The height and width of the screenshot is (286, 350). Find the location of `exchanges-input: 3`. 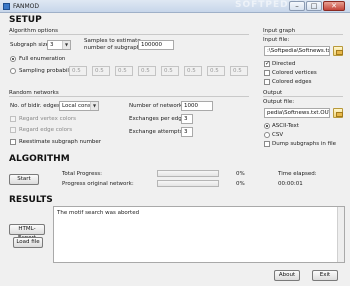

exchanges-input: 3 is located at coordinates (187, 119).